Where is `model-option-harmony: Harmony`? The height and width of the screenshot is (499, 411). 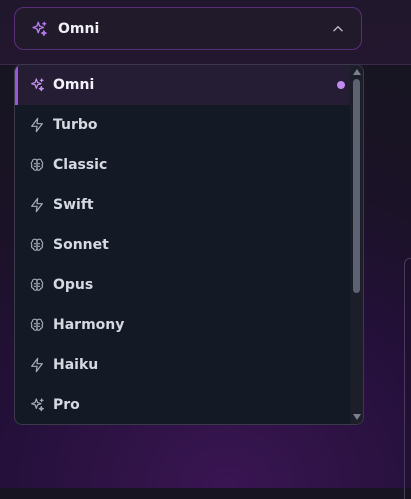 model-option-harmony: Harmony is located at coordinates (183, 325).